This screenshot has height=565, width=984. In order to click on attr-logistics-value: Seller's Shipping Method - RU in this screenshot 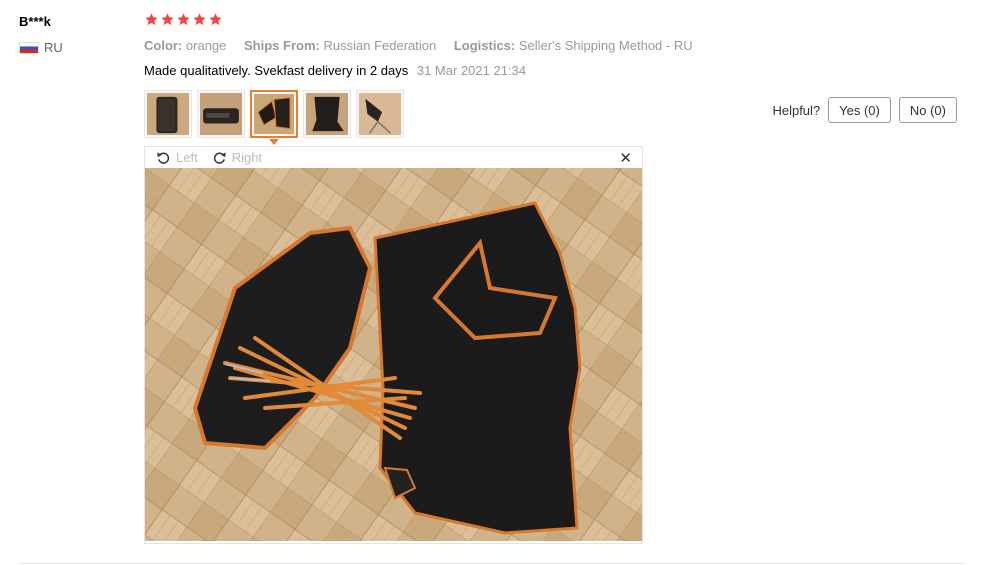, I will do `click(605, 45)`.